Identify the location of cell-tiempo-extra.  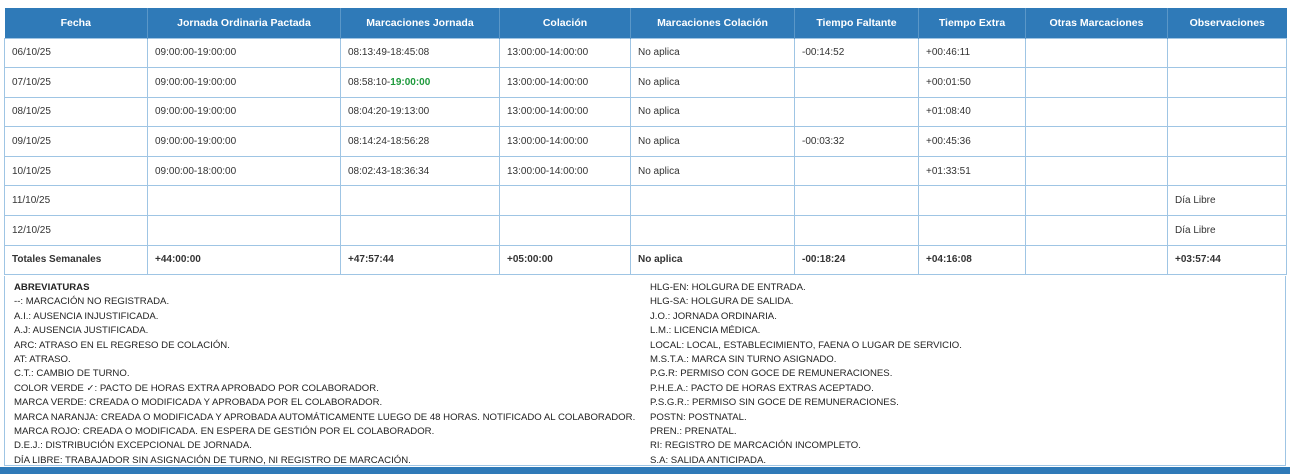
(972, 230).